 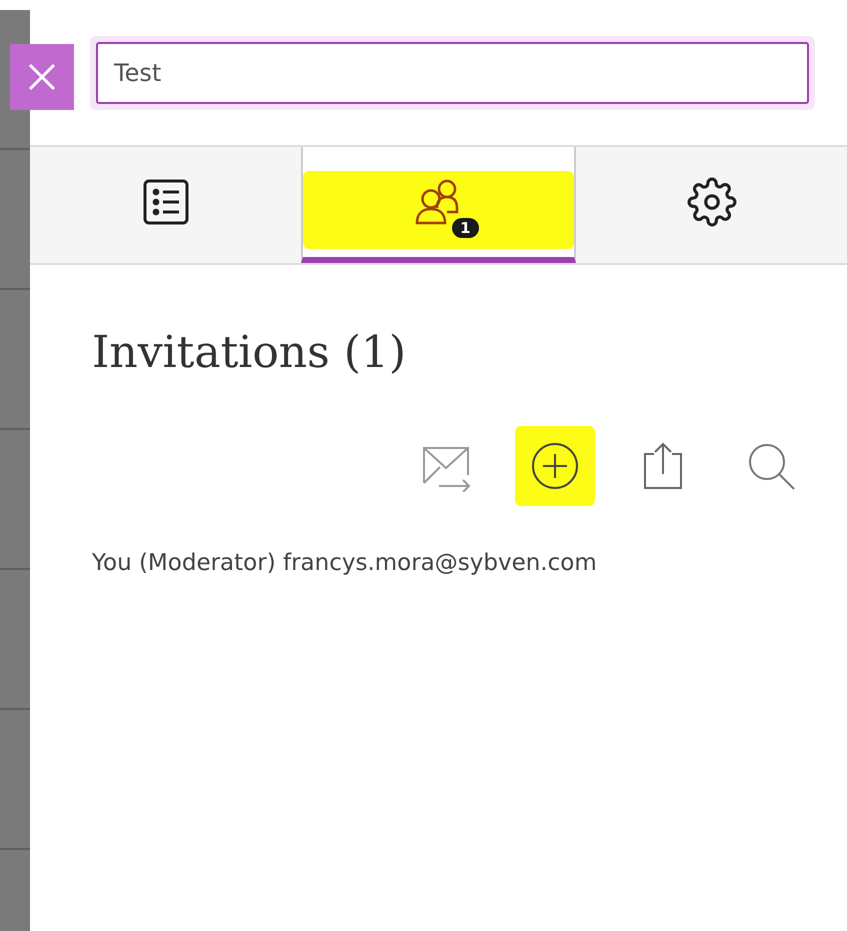 What do you see at coordinates (438, 205) in the screenshot?
I see `tab: 1` at bounding box center [438, 205].